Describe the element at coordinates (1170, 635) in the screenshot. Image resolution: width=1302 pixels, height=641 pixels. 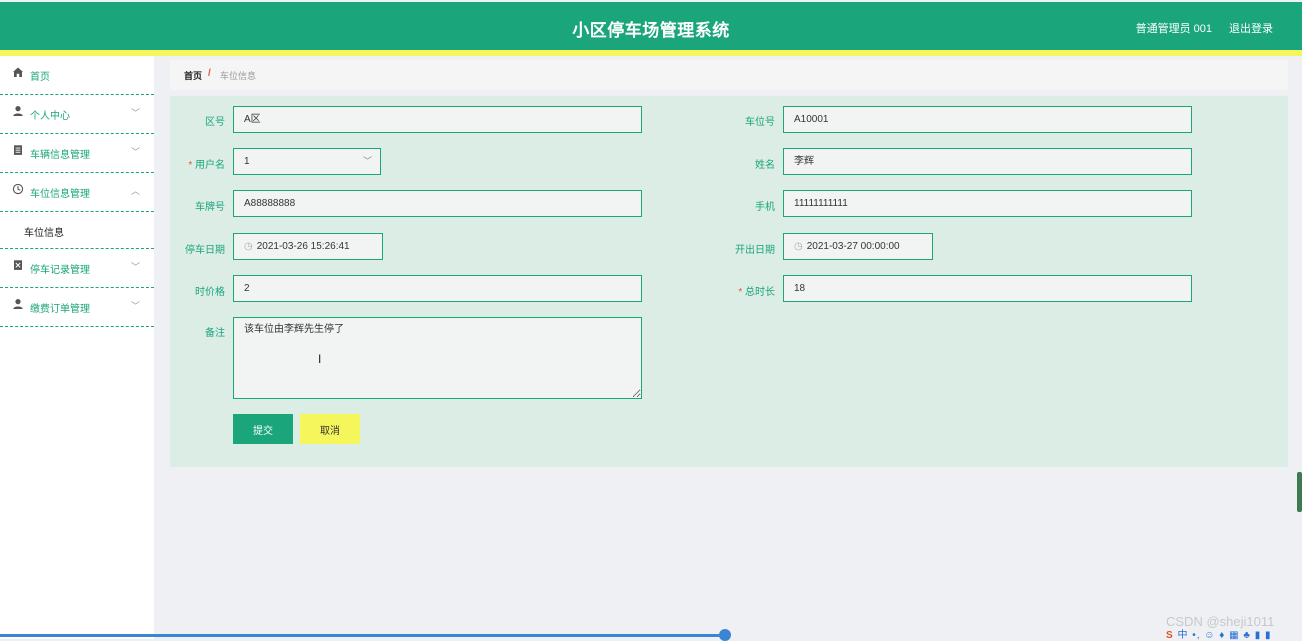
I see `input-method-icon: S` at that location.